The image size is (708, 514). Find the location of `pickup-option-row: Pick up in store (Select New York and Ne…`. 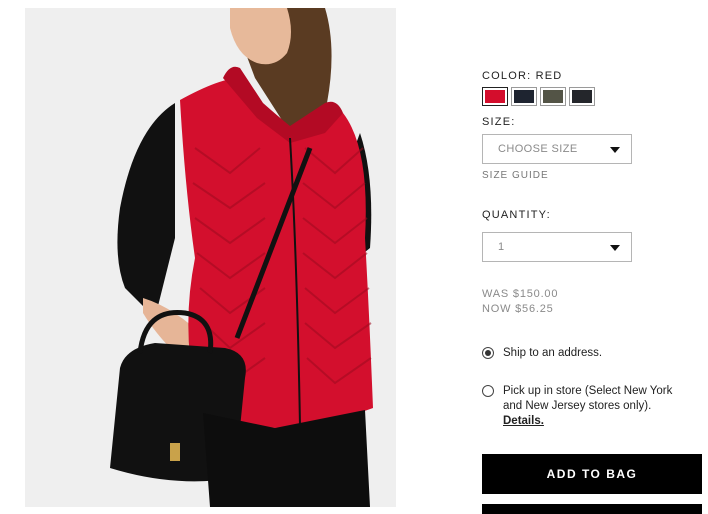

pickup-option-row: Pick up in store (Select New York and Ne… is located at coordinates (580, 406).